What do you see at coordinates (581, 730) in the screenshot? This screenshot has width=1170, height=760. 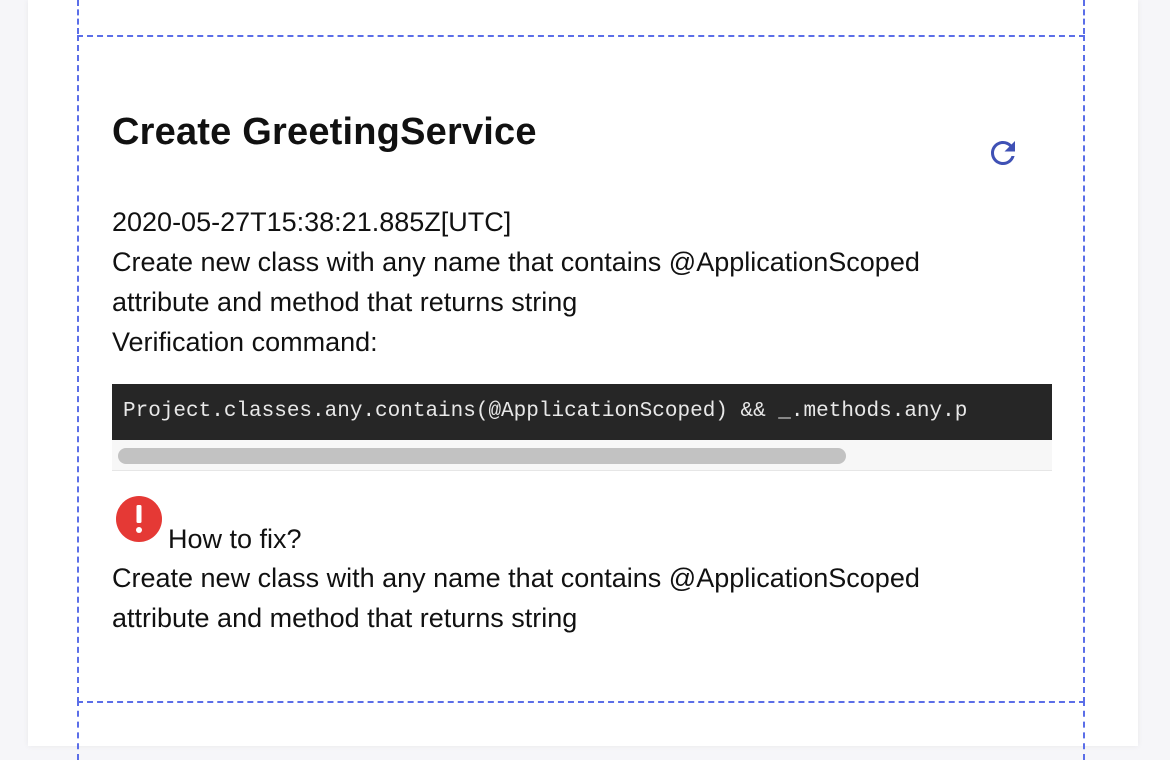 I see `next-task-card` at bounding box center [581, 730].